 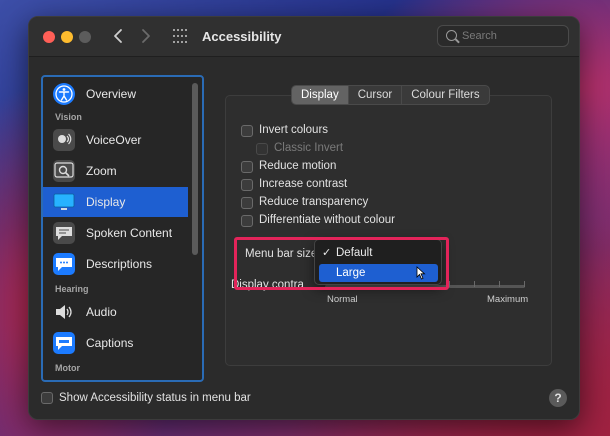 What do you see at coordinates (64, 171) in the screenshot?
I see `zoom-icon` at bounding box center [64, 171].